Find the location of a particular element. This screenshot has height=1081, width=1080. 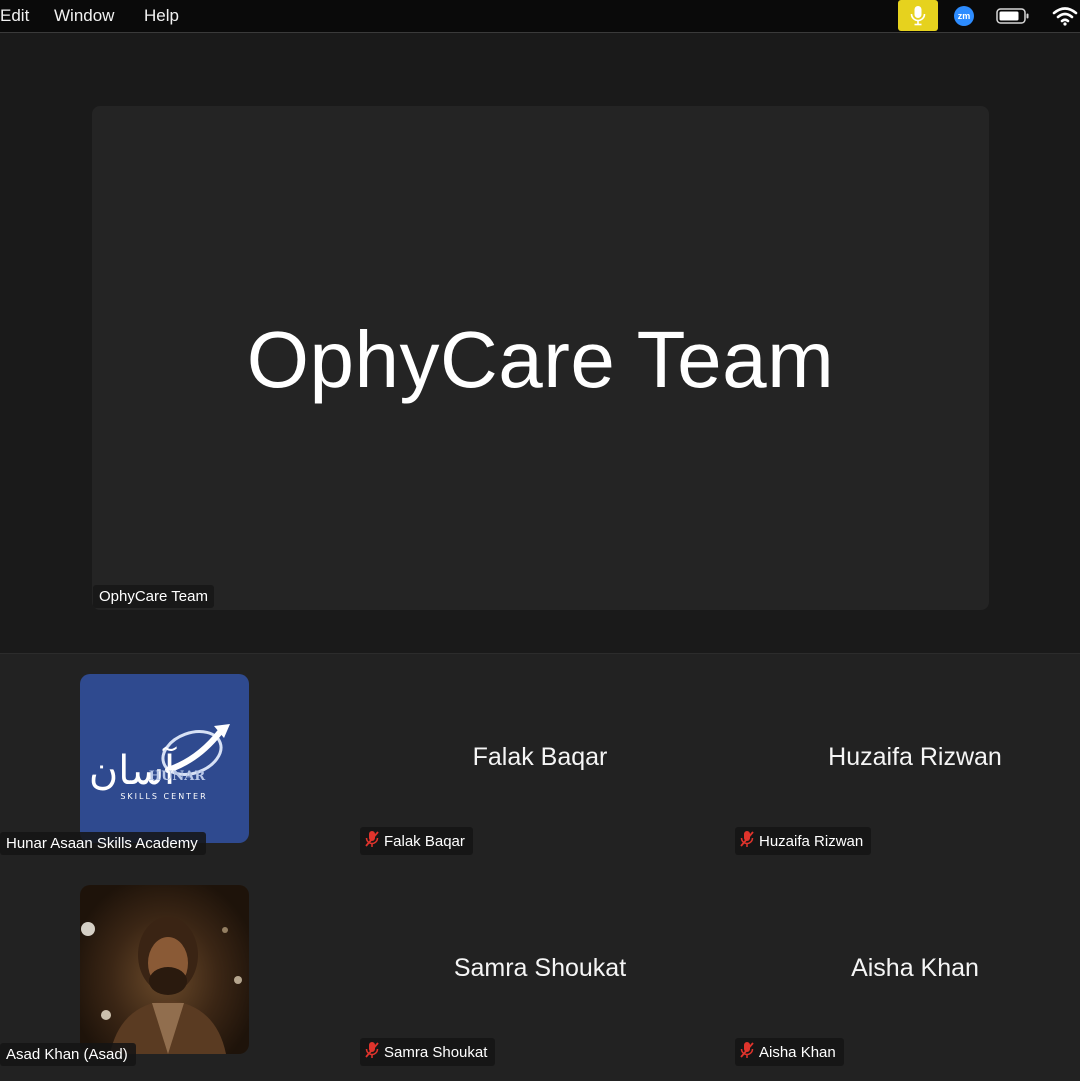

participant-tile: Aisha Khan Aisha Khan is located at coordinates (907, 970).